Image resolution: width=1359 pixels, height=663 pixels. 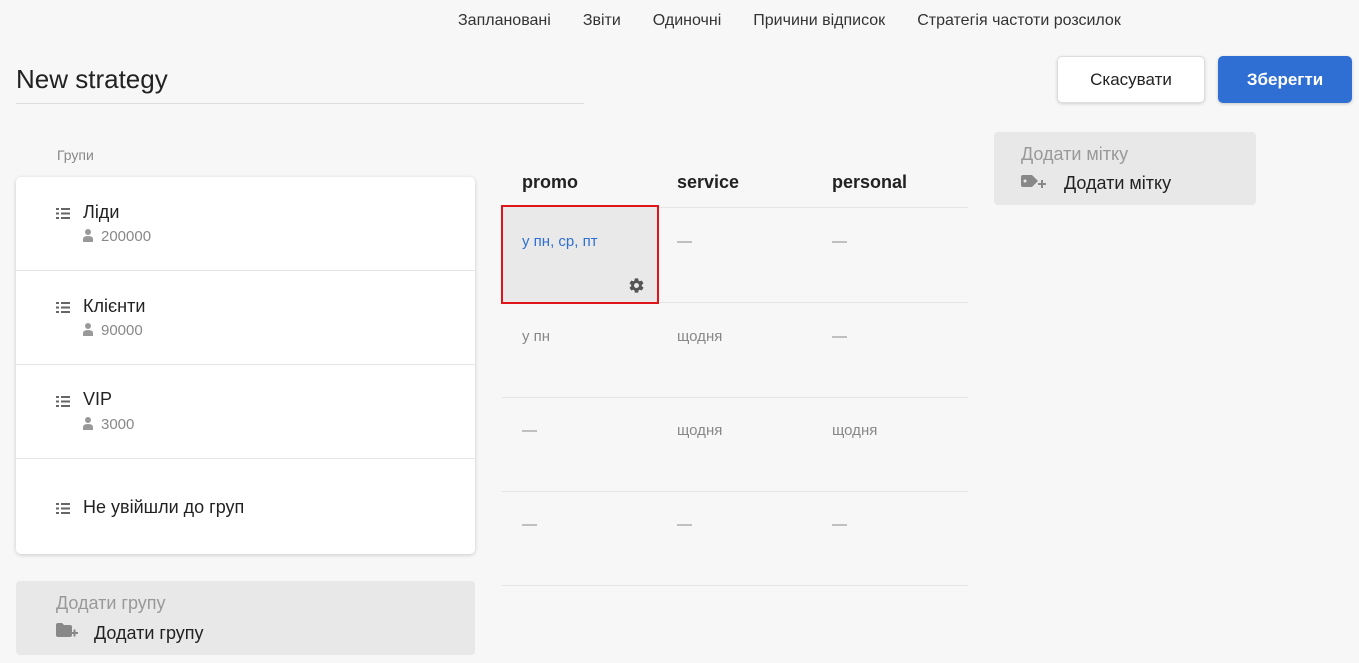 What do you see at coordinates (1075, 154) in the screenshot?
I see `add-tag-placeholder: Додати мітку` at bounding box center [1075, 154].